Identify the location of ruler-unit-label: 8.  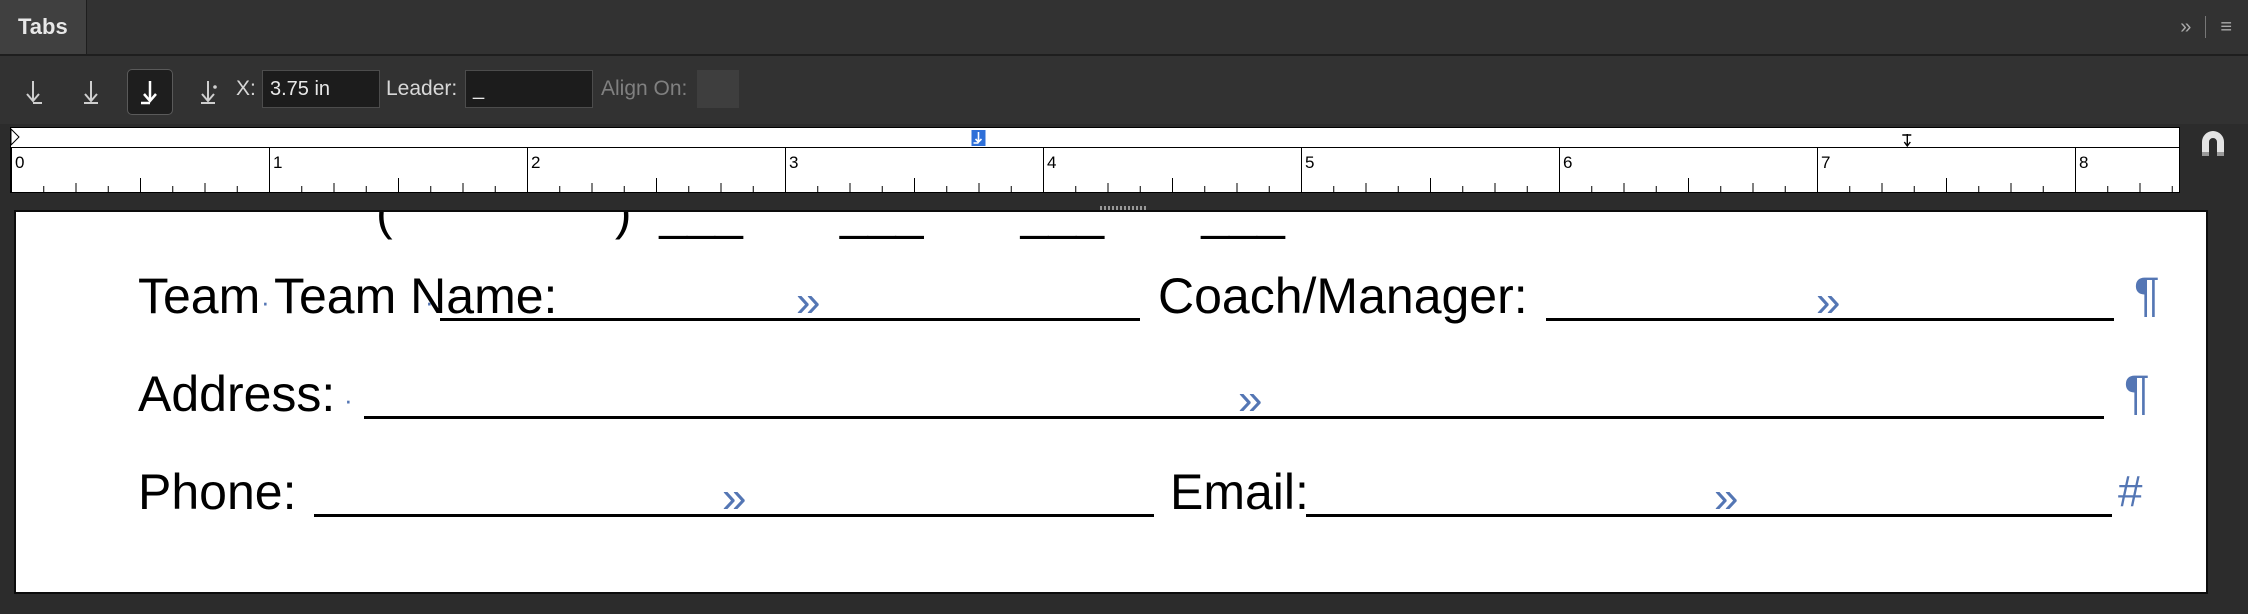
(2083, 162).